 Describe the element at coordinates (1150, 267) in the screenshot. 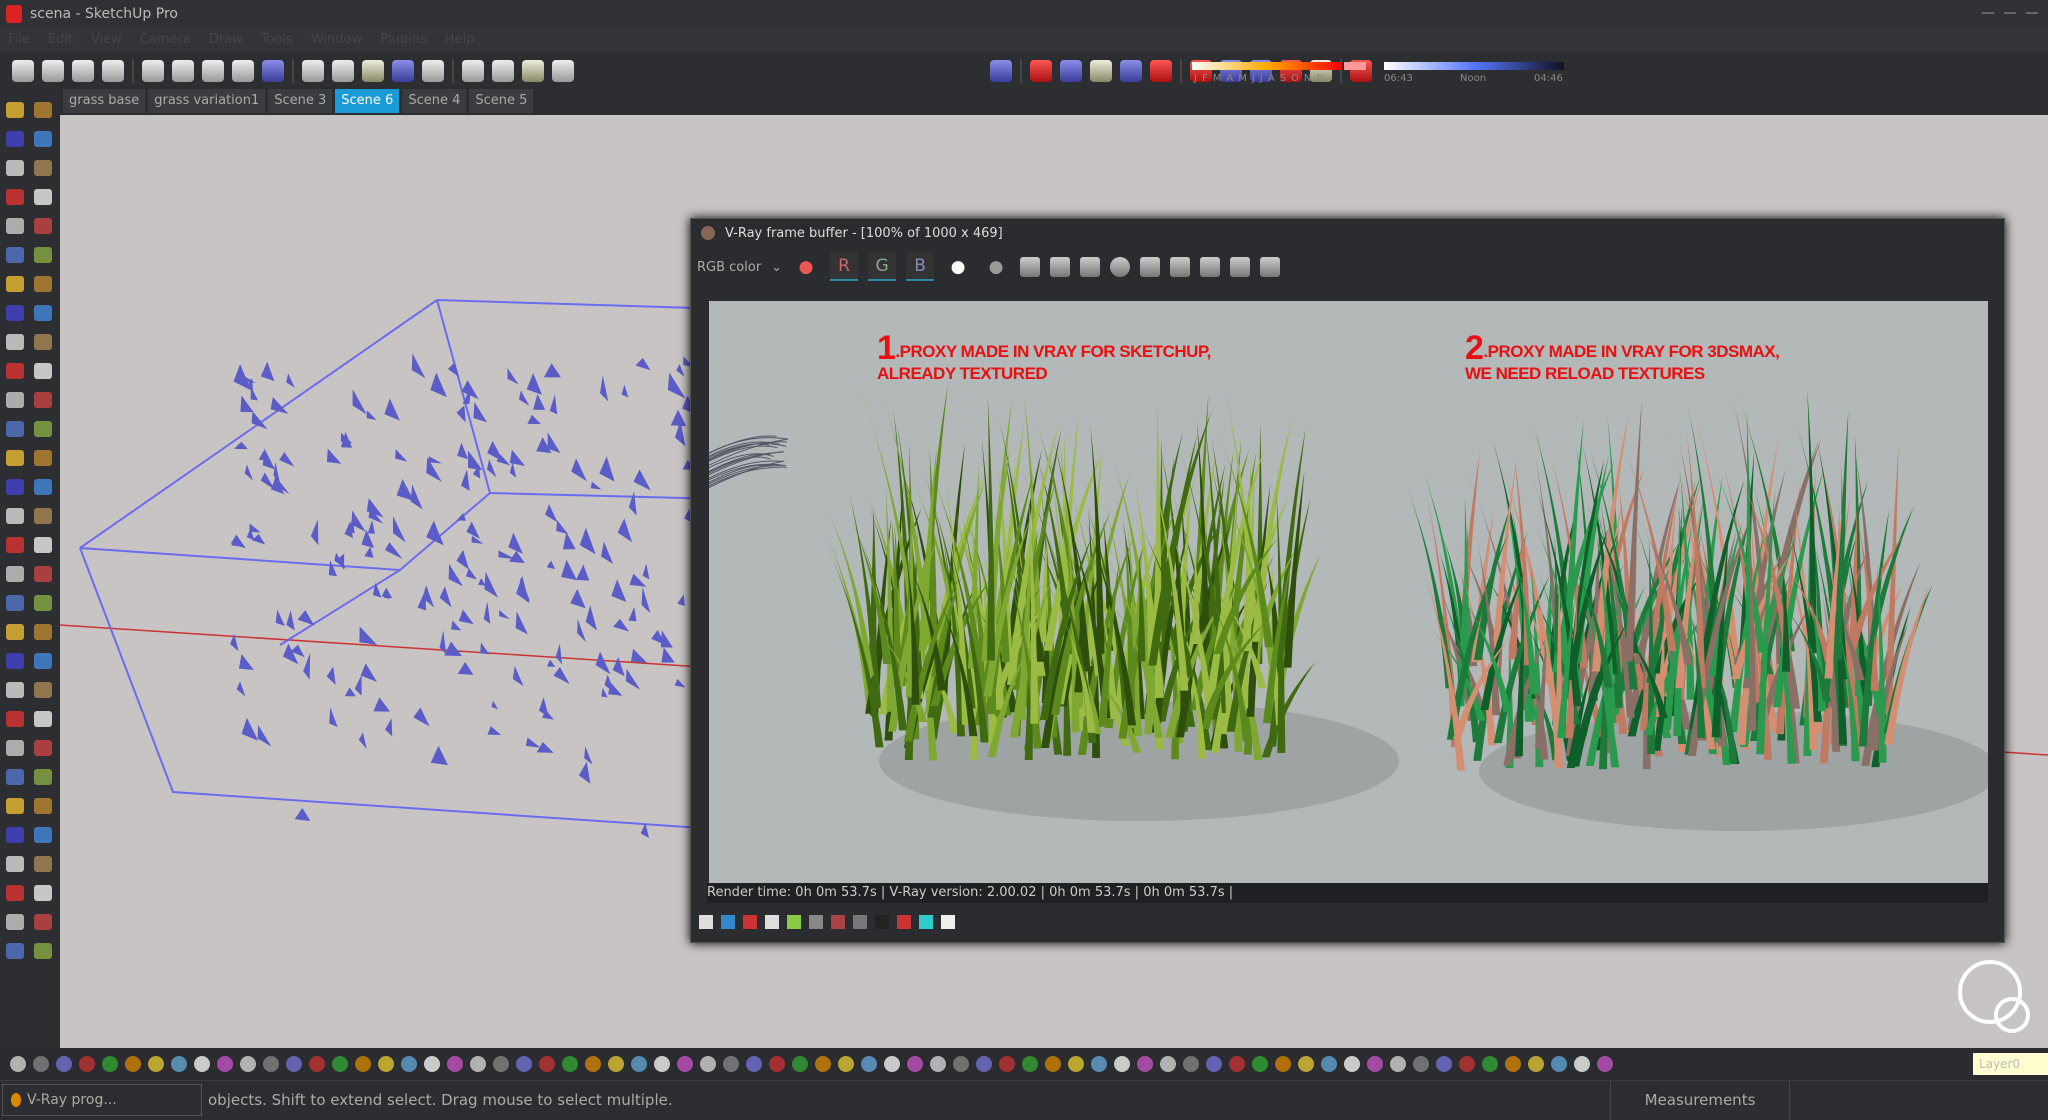

I see `track-mouse-icon` at that location.